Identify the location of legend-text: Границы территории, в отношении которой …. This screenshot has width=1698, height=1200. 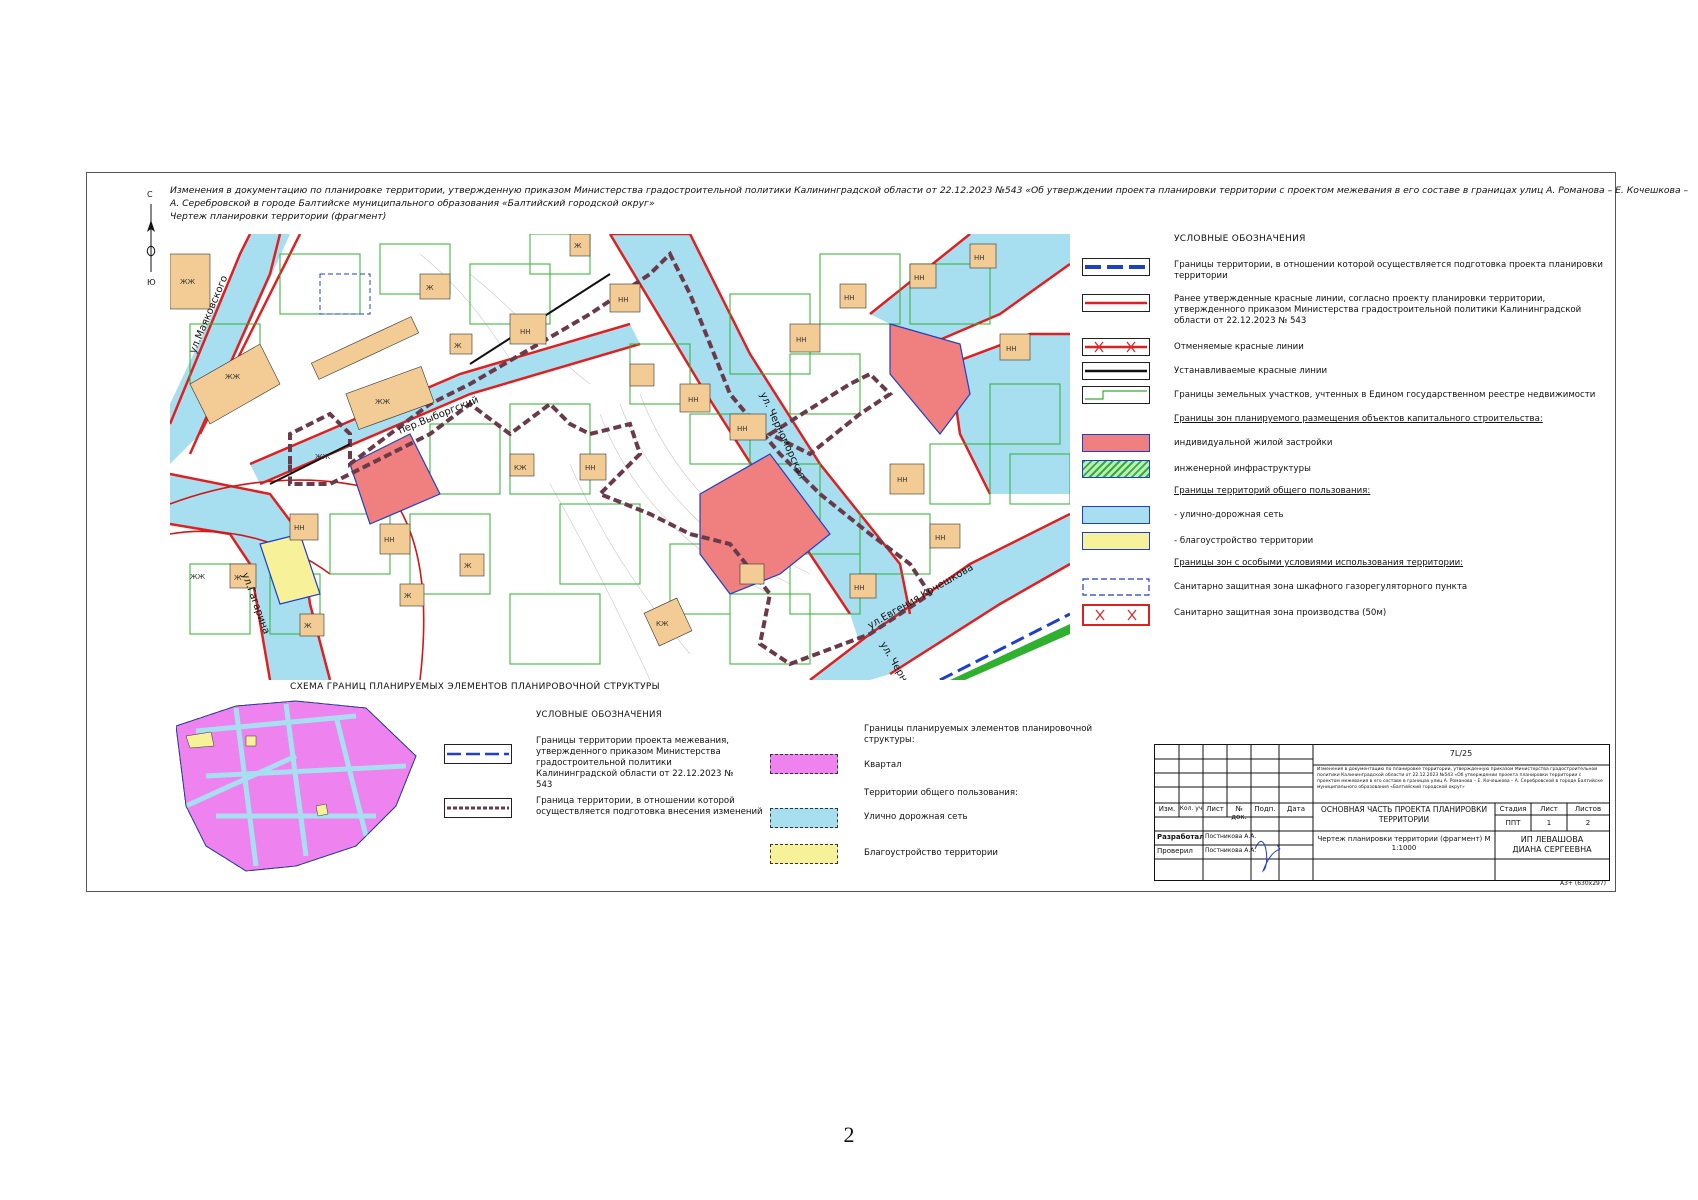
(1388, 270).